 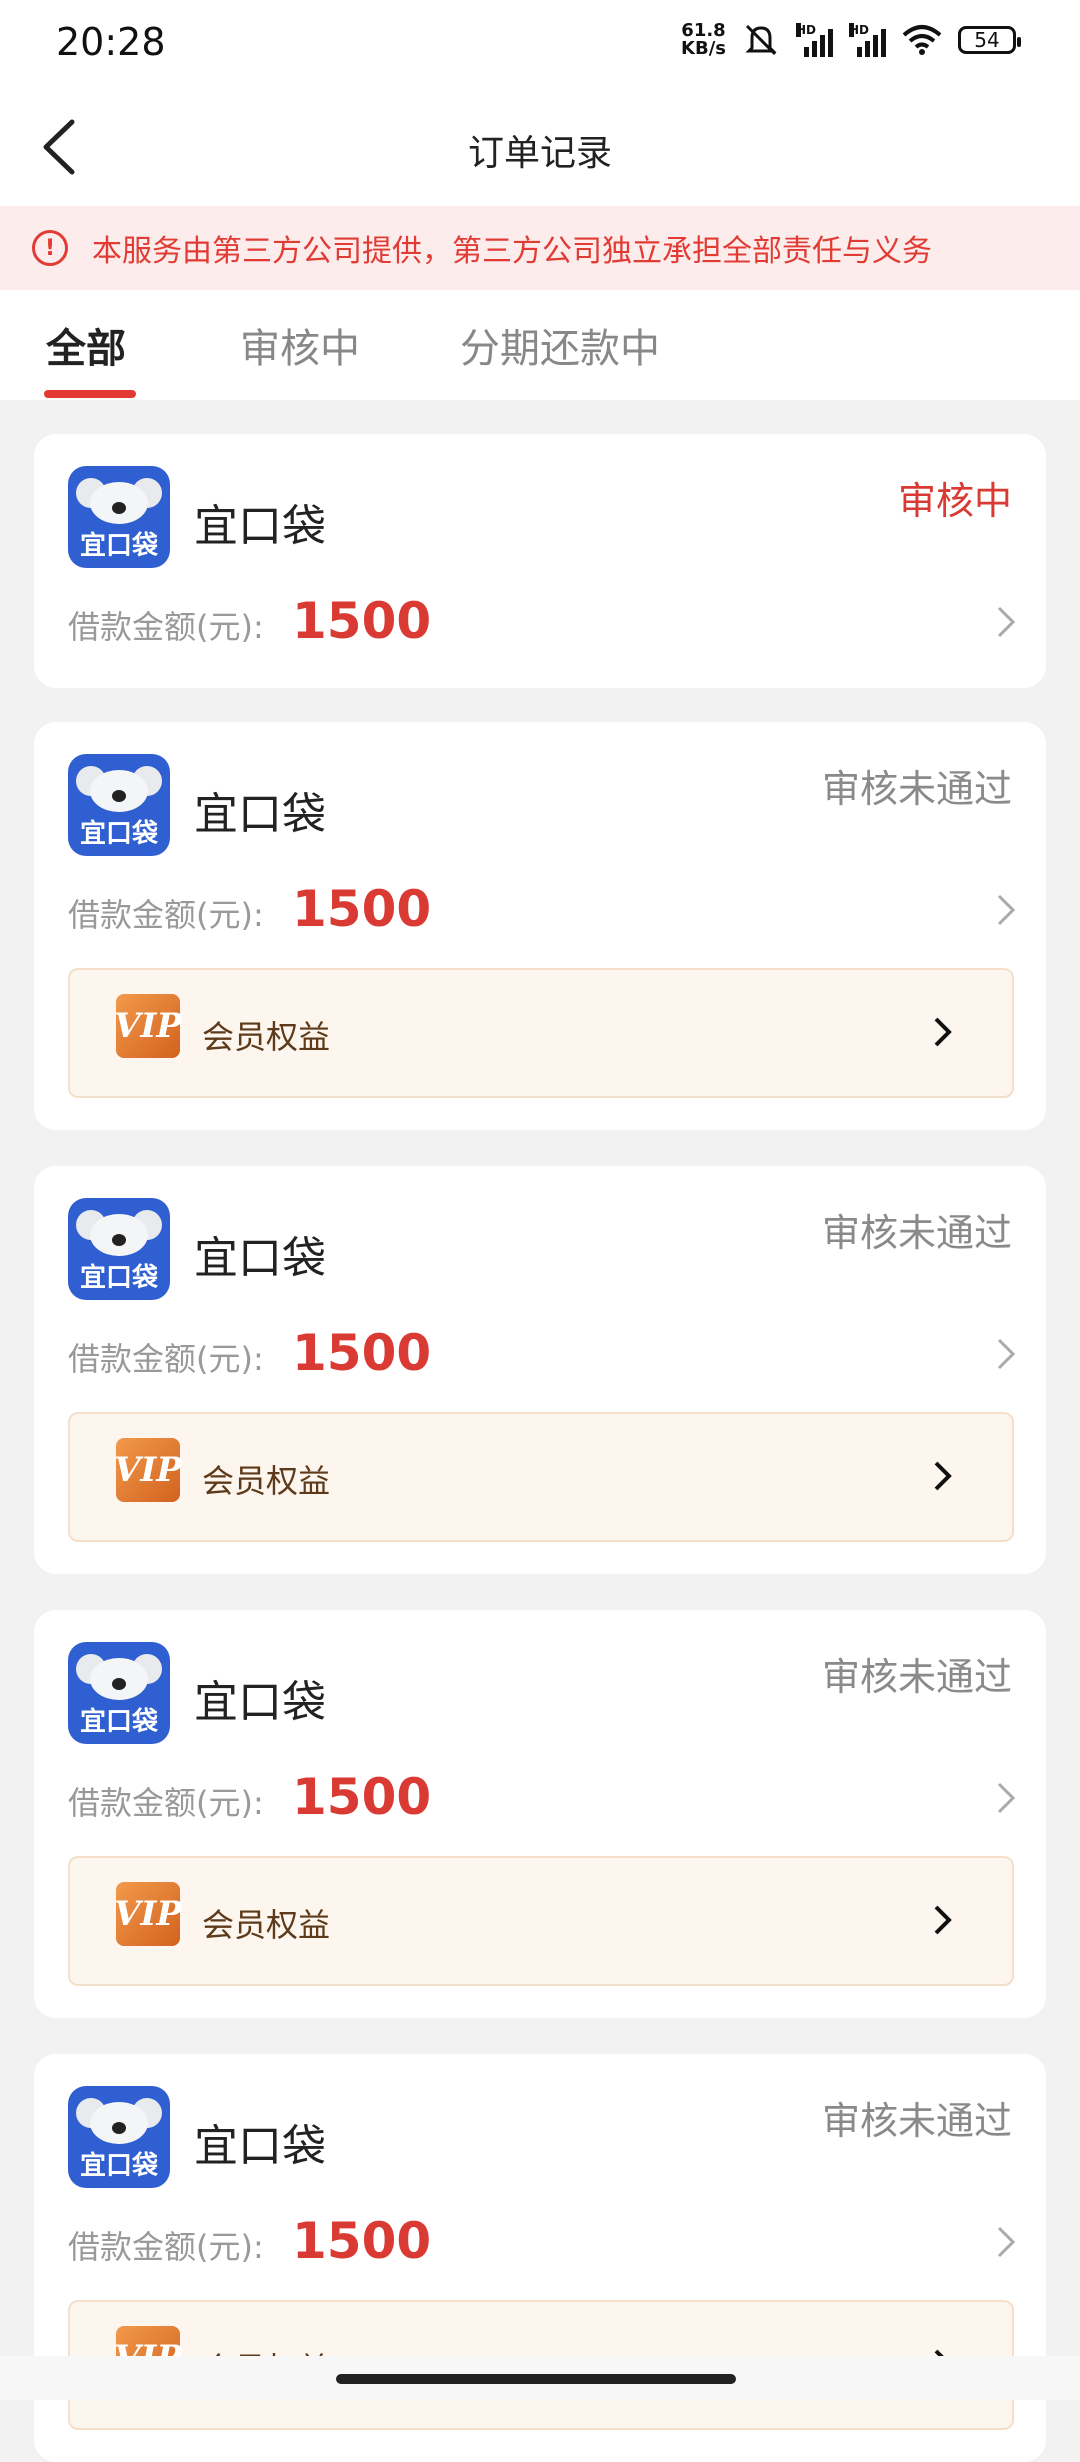 I want to click on tab-bar: 全部 审核中 分期还款中, so click(x=540, y=345).